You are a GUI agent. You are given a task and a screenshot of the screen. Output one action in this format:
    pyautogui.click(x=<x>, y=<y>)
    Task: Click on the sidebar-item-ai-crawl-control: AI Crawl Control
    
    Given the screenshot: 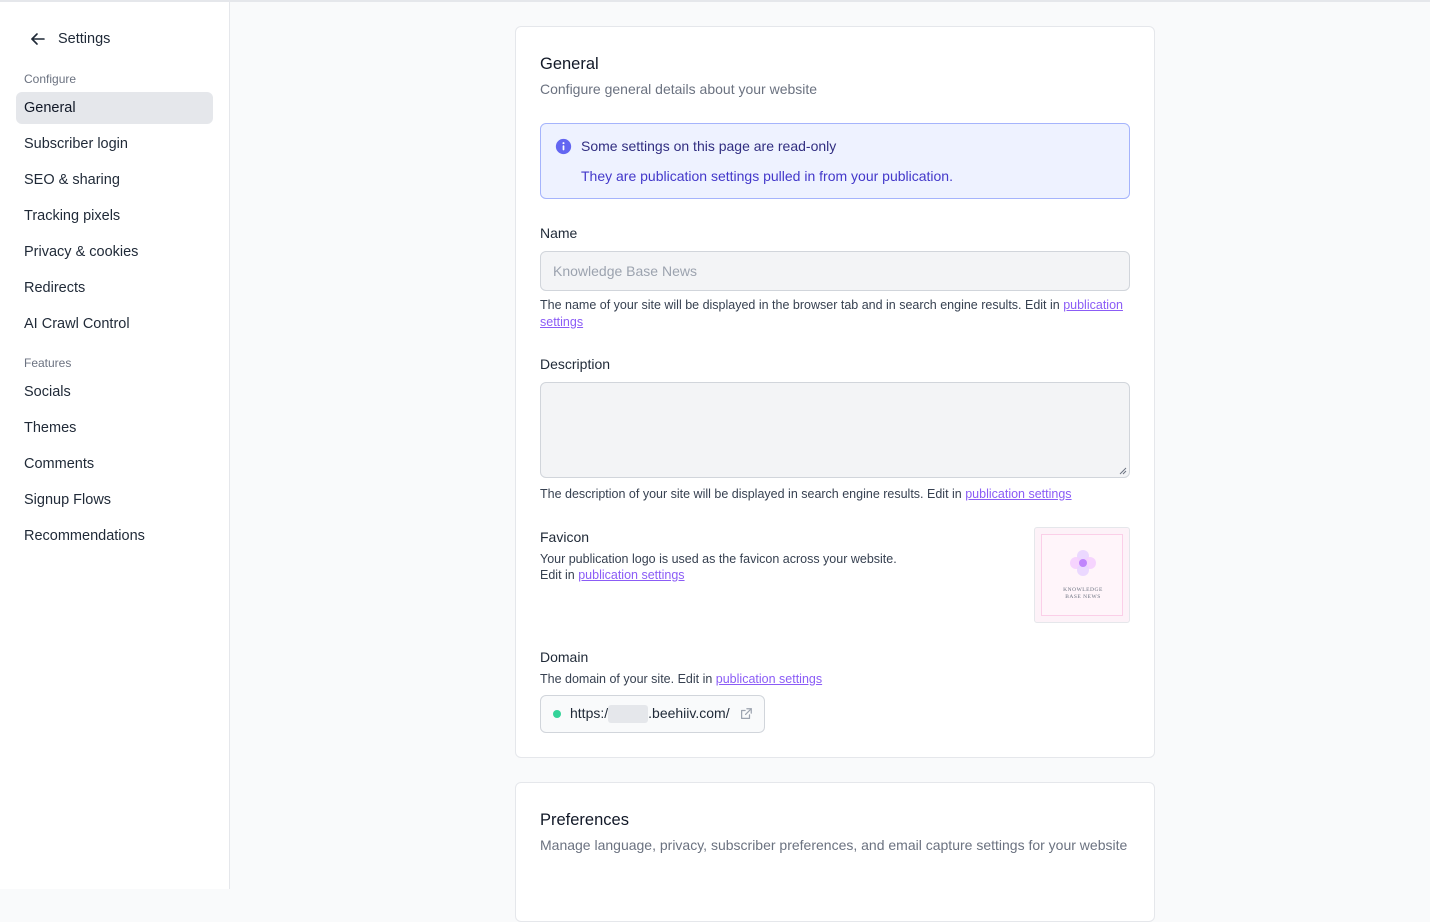 What is the action you would take?
    pyautogui.click(x=114, y=324)
    